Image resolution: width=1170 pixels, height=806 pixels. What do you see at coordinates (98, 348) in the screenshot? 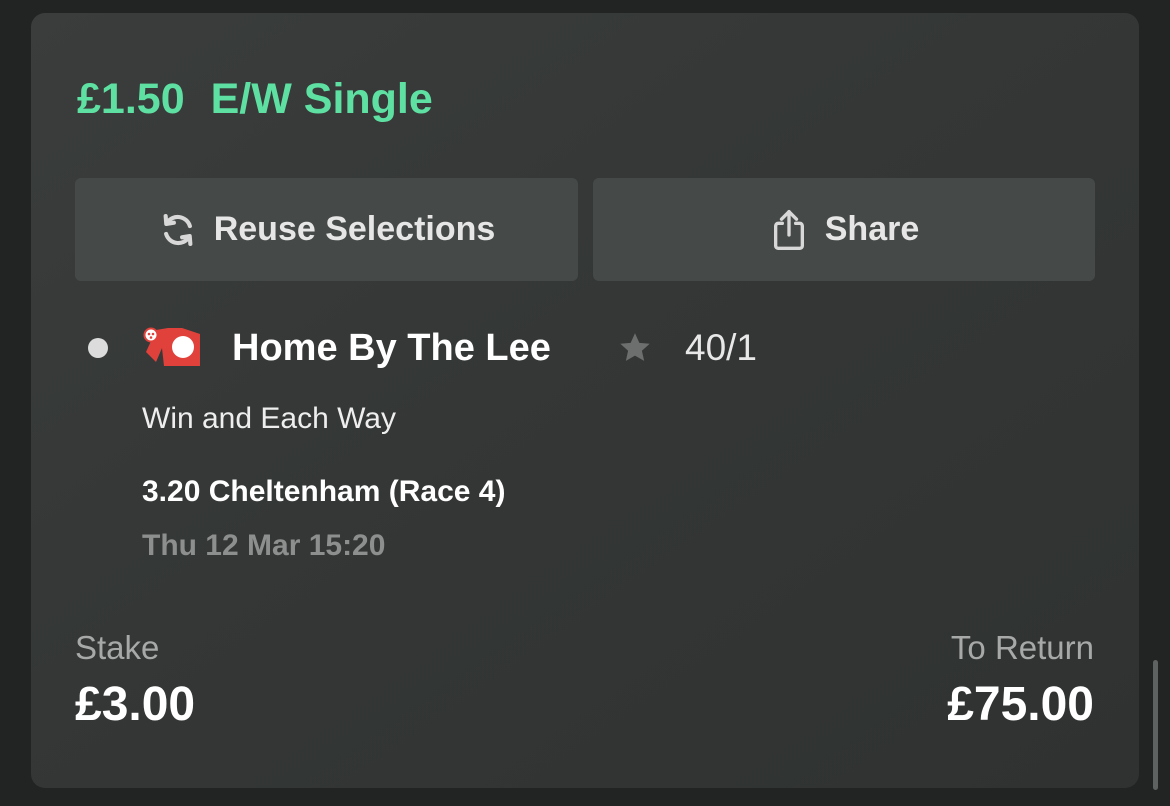
I see `selection-bullet` at bounding box center [98, 348].